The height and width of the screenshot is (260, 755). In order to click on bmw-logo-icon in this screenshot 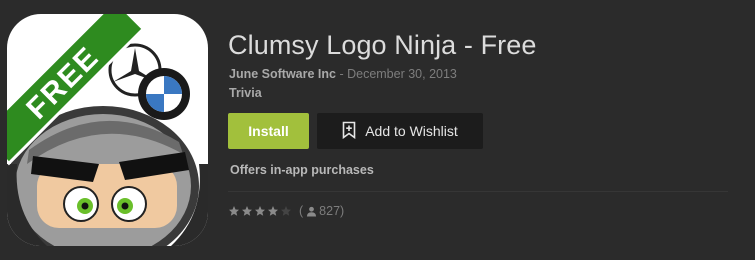, I will do `click(164, 94)`.